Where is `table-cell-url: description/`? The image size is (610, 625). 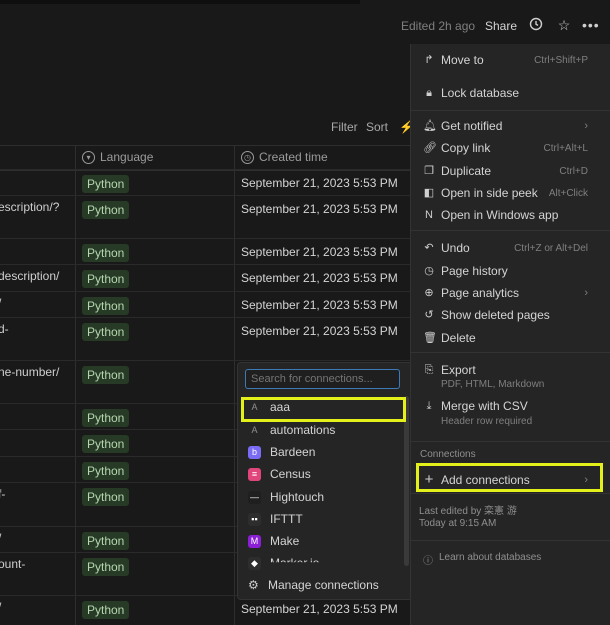
table-cell-url: description/ is located at coordinates (29, 276).